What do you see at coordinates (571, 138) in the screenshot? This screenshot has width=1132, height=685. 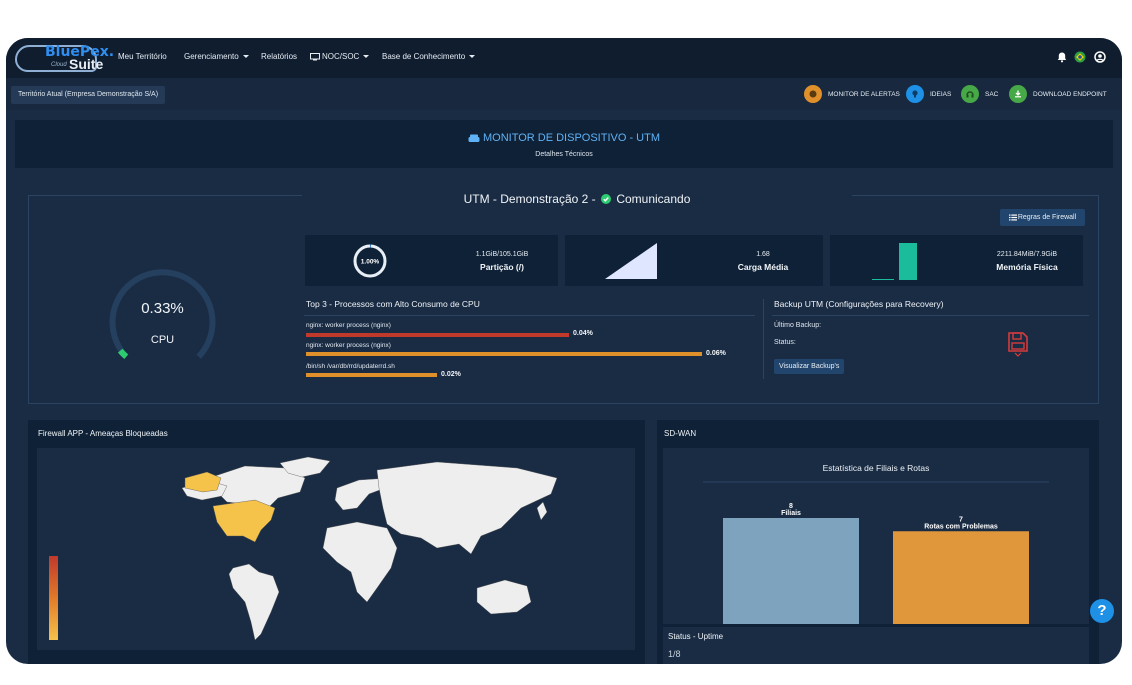 I see `monitor-title-text: MONITOR DE DISPOSITIVO - UTM` at bounding box center [571, 138].